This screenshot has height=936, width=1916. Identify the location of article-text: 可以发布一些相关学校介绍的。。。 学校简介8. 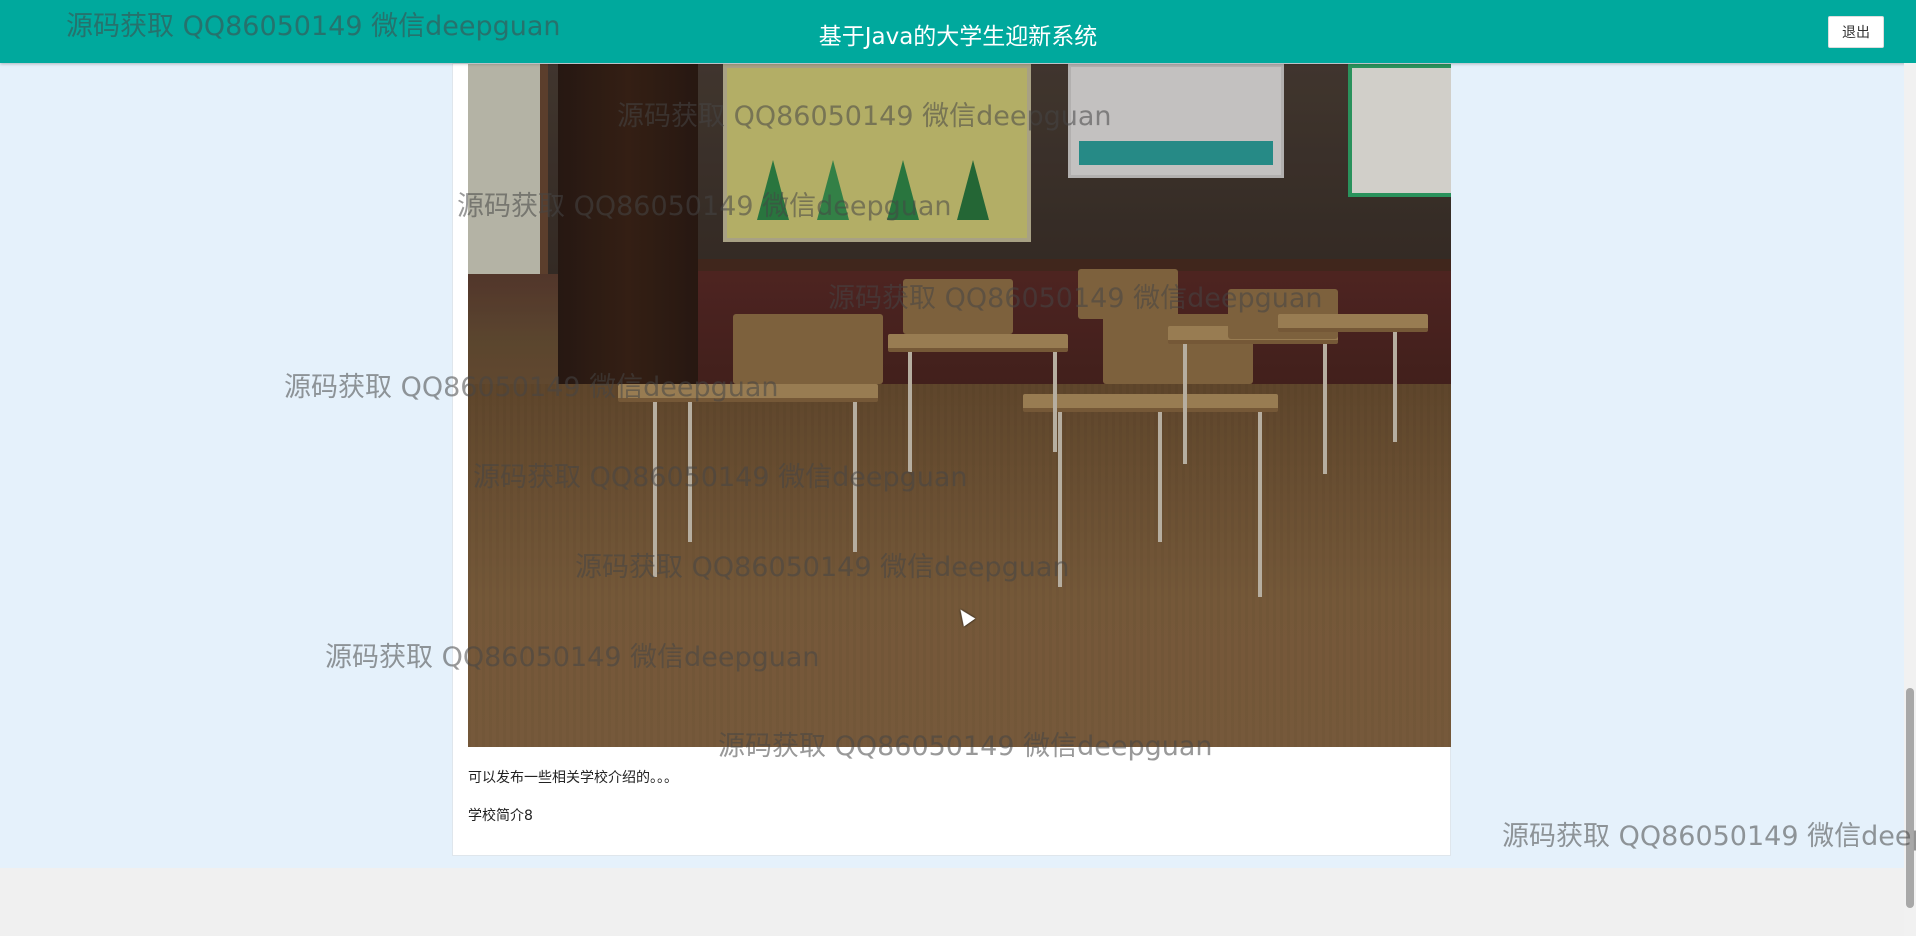
(573, 808).